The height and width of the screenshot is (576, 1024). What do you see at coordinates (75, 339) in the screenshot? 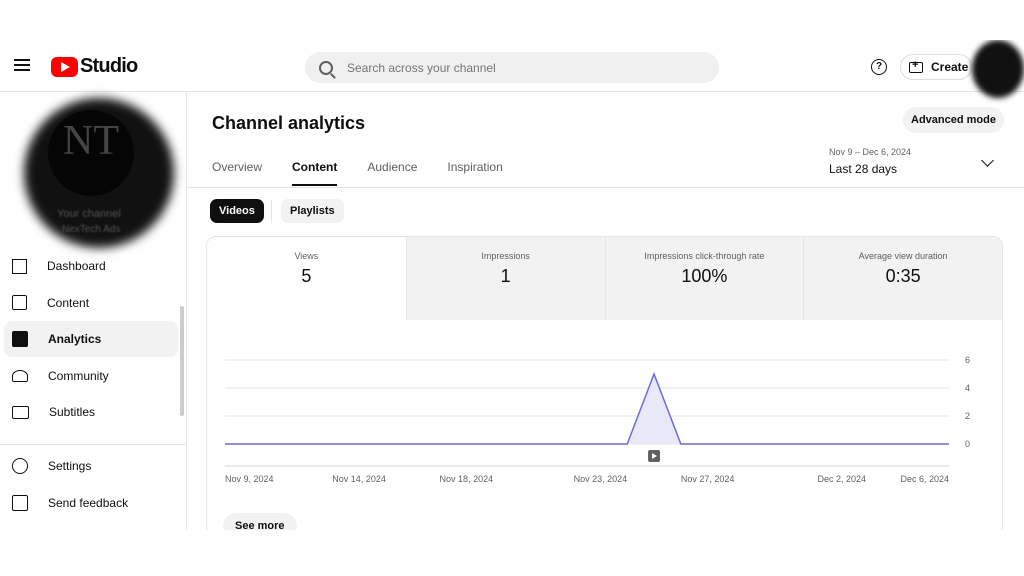
I see `sidebar-item-label: Analytics` at bounding box center [75, 339].